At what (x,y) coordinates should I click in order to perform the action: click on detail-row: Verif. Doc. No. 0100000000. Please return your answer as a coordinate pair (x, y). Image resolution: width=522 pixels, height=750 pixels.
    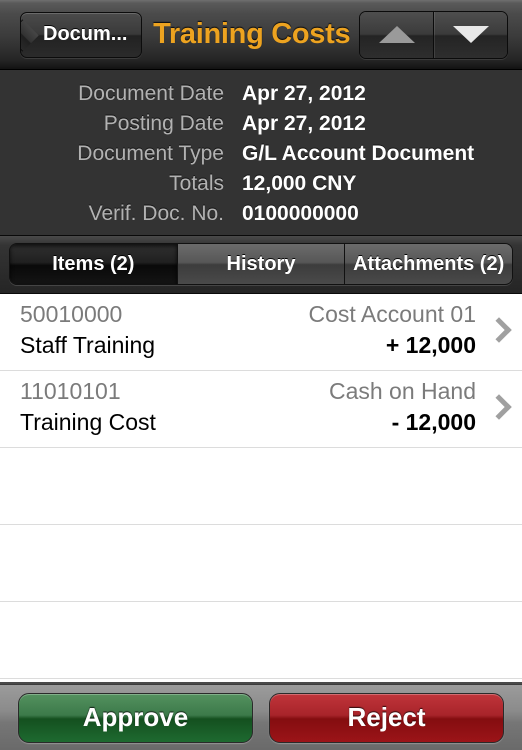
    Looking at the image, I should click on (261, 214).